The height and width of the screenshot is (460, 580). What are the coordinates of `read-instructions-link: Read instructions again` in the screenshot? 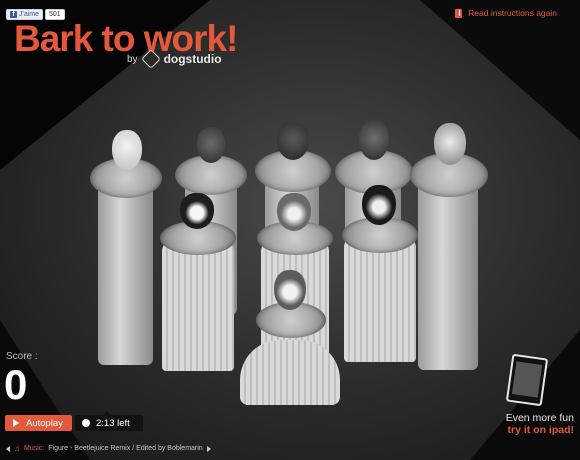 It's located at (506, 13).